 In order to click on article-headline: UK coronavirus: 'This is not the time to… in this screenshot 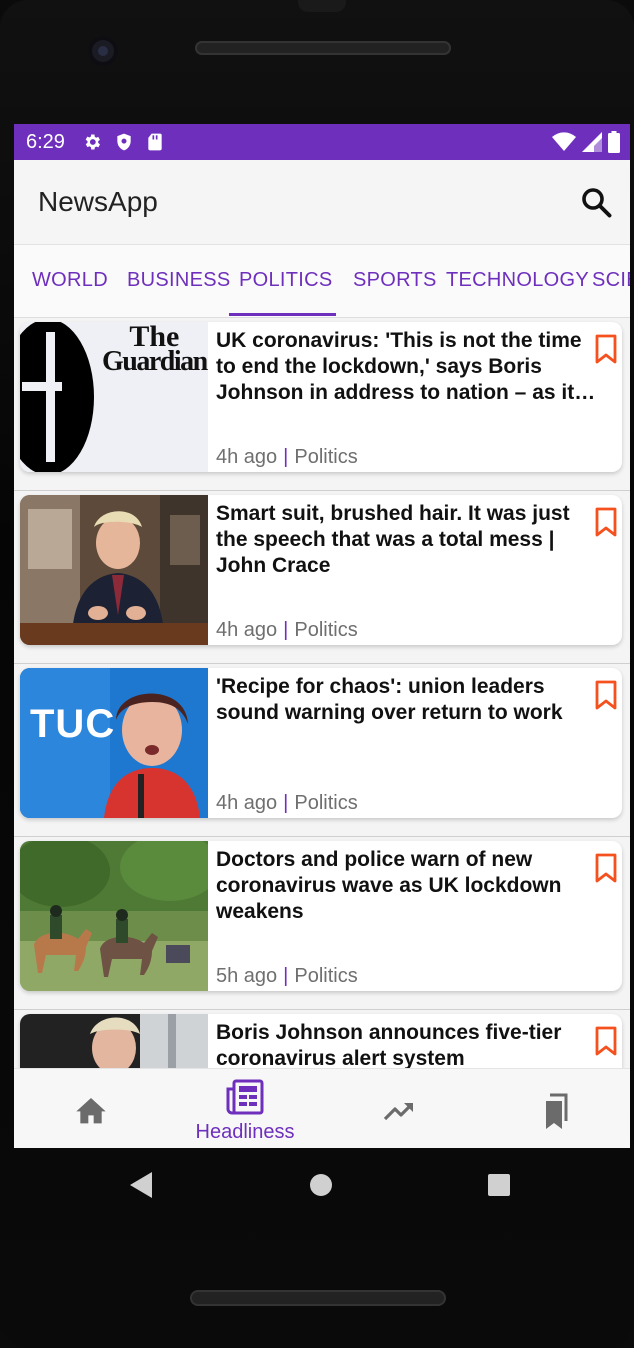, I will do `click(406, 366)`.